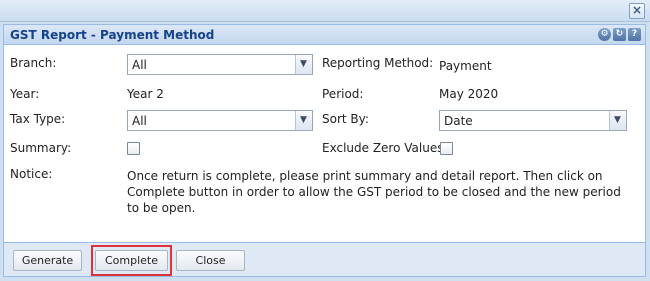  Describe the element at coordinates (604, 34) in the screenshot. I see `gear-icon: ⚙` at that location.